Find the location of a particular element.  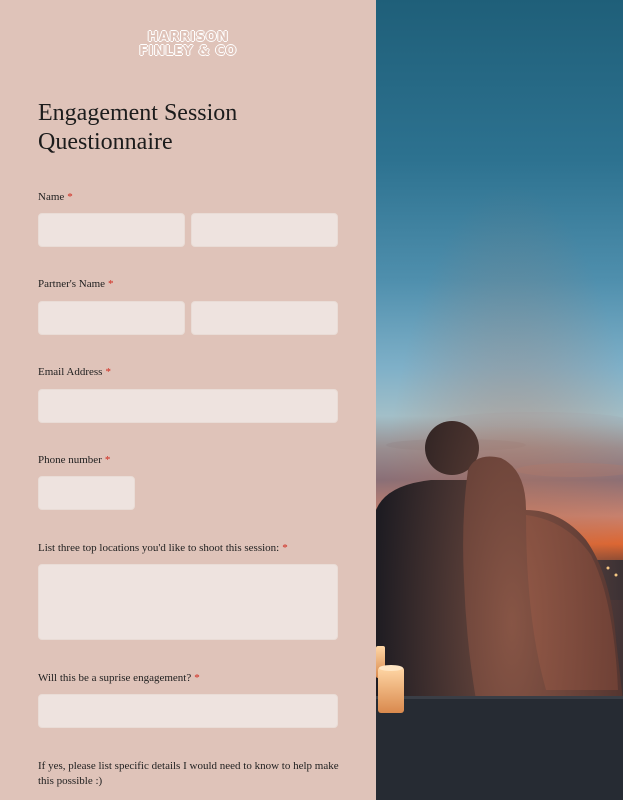

title-line-1: Engagement Session is located at coordinates (138, 113).